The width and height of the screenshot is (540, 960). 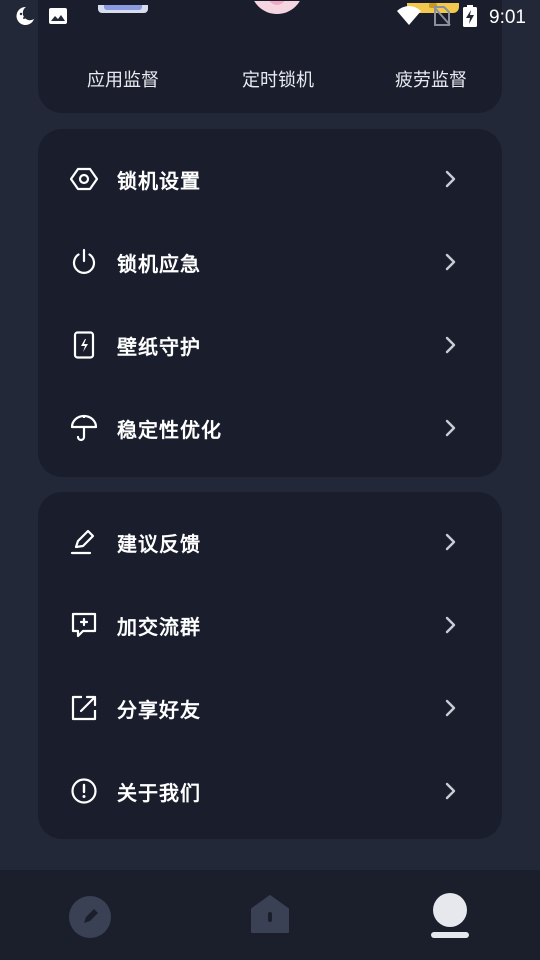 What do you see at coordinates (159, 709) in the screenshot?
I see `menu-item-label: 分享好友` at bounding box center [159, 709].